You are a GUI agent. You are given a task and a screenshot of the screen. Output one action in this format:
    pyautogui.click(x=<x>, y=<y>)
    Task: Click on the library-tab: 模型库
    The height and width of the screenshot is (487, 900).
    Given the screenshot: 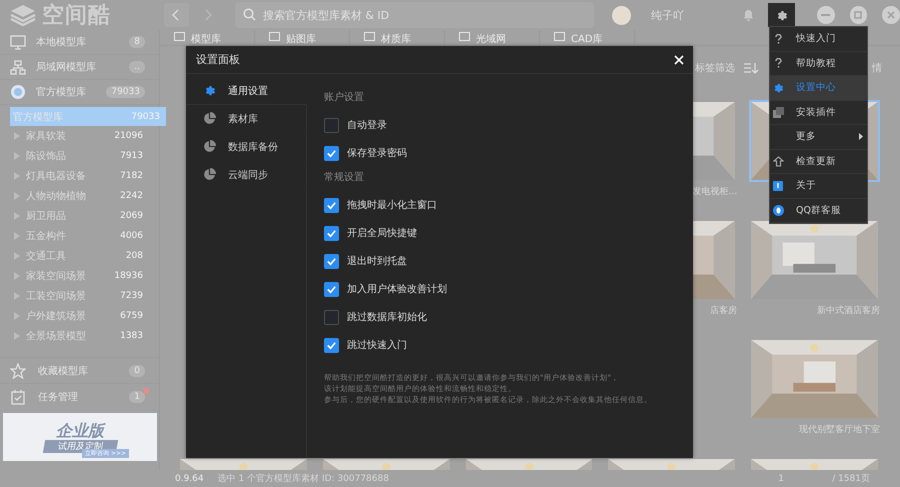 What is the action you would take?
    pyautogui.click(x=207, y=37)
    